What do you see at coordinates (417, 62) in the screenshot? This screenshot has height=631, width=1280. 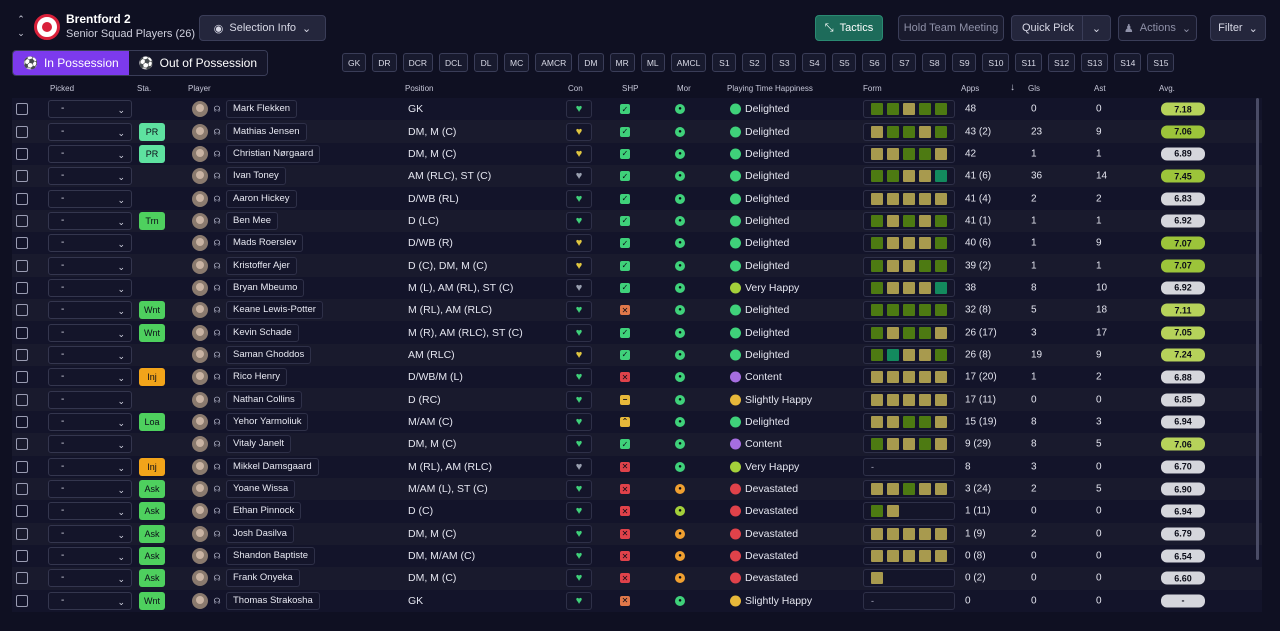 I see `position-button-dcr: DCR` at bounding box center [417, 62].